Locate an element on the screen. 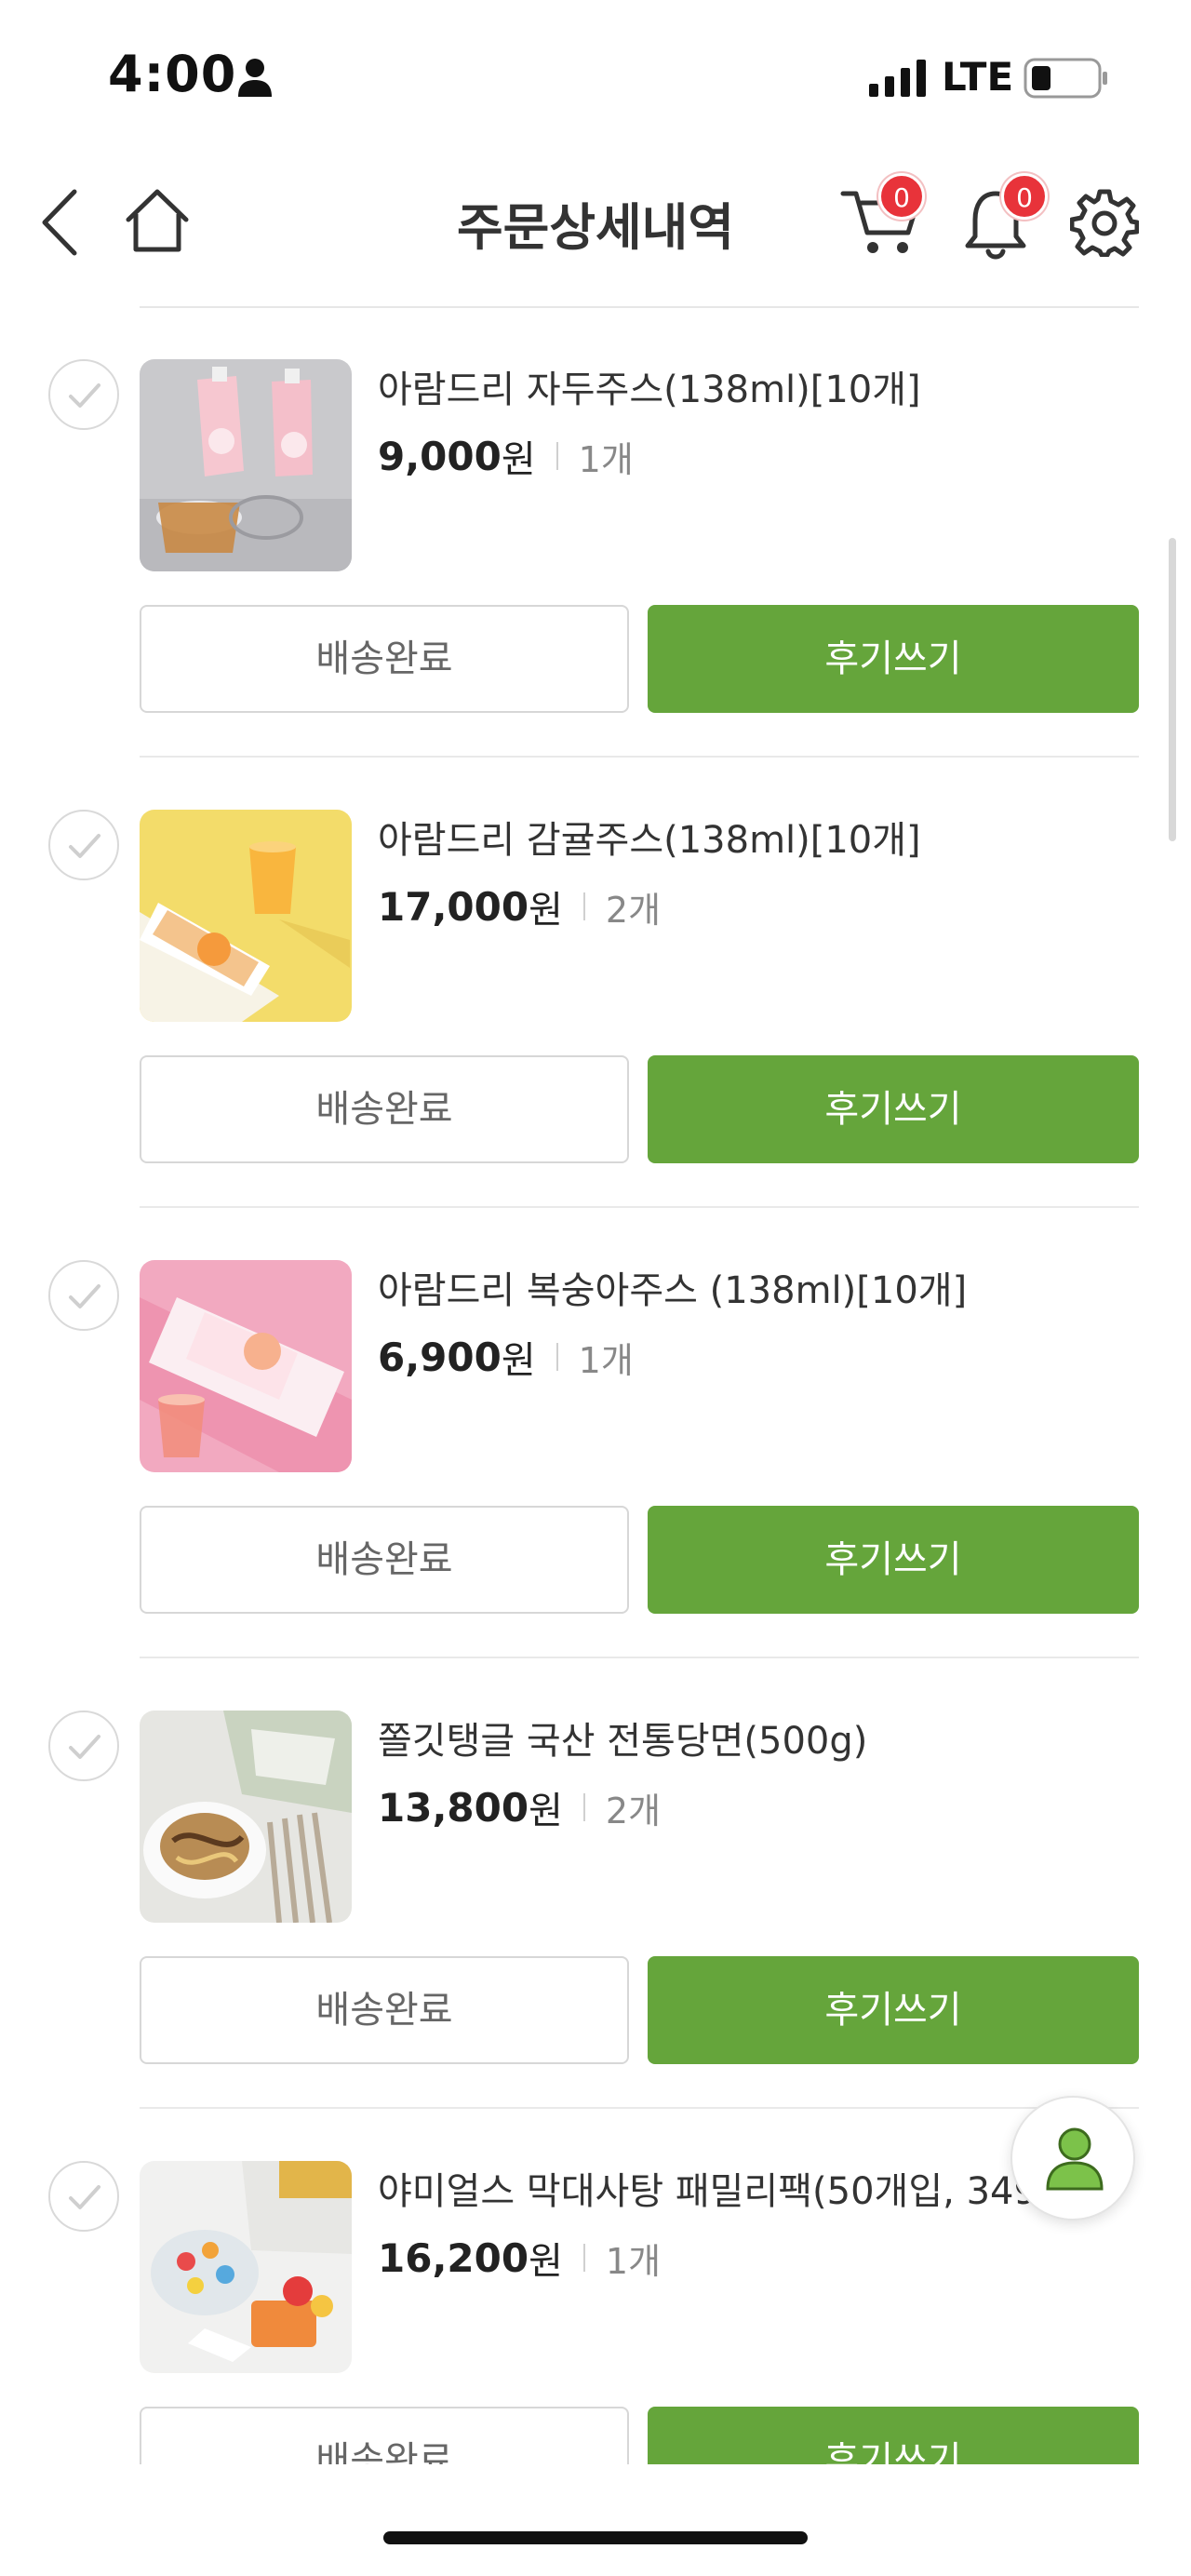  price-row: 9,000 원 1개 is located at coordinates (506, 456).